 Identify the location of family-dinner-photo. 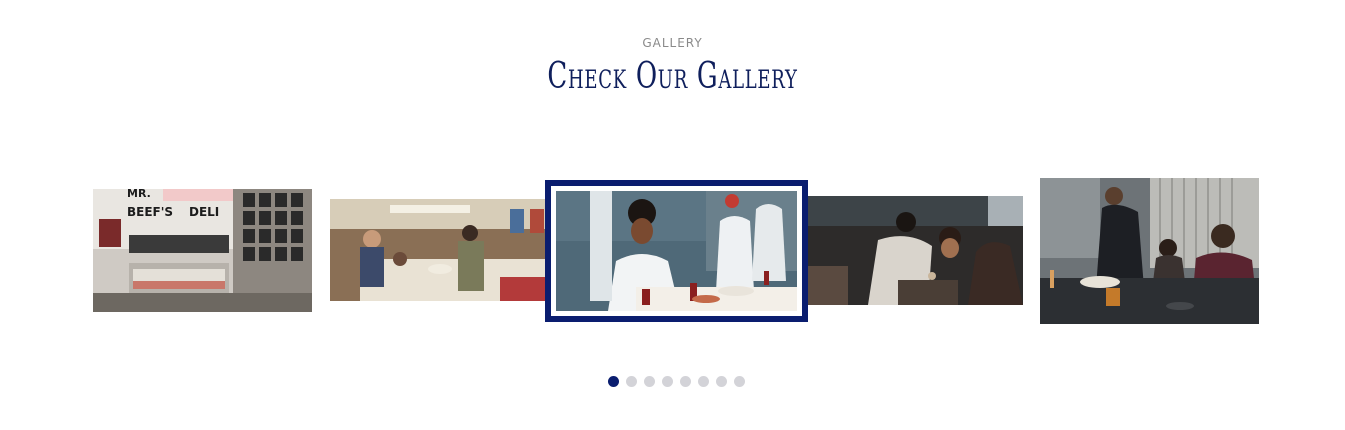
(438, 250).